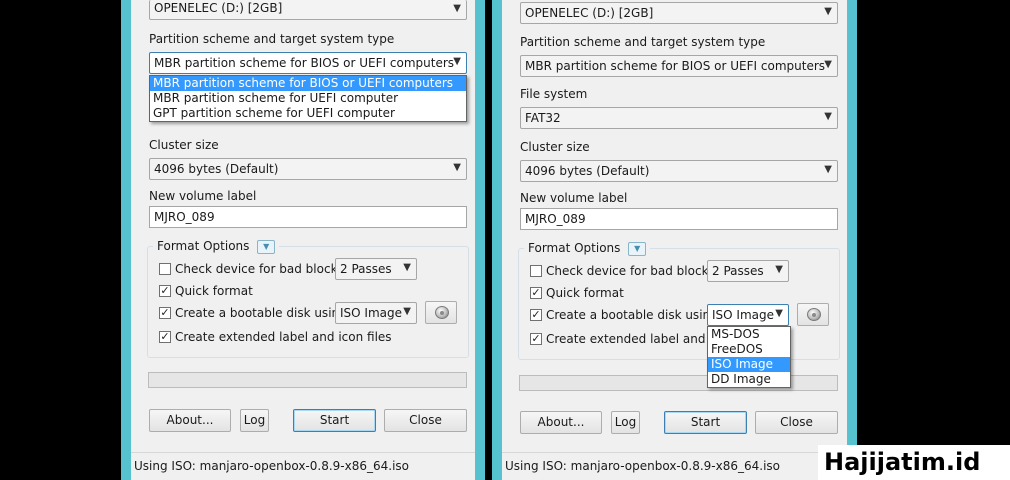  What do you see at coordinates (308, 113) in the screenshot?
I see `partition-option: GPT partition scheme for UEFI computer` at bounding box center [308, 113].